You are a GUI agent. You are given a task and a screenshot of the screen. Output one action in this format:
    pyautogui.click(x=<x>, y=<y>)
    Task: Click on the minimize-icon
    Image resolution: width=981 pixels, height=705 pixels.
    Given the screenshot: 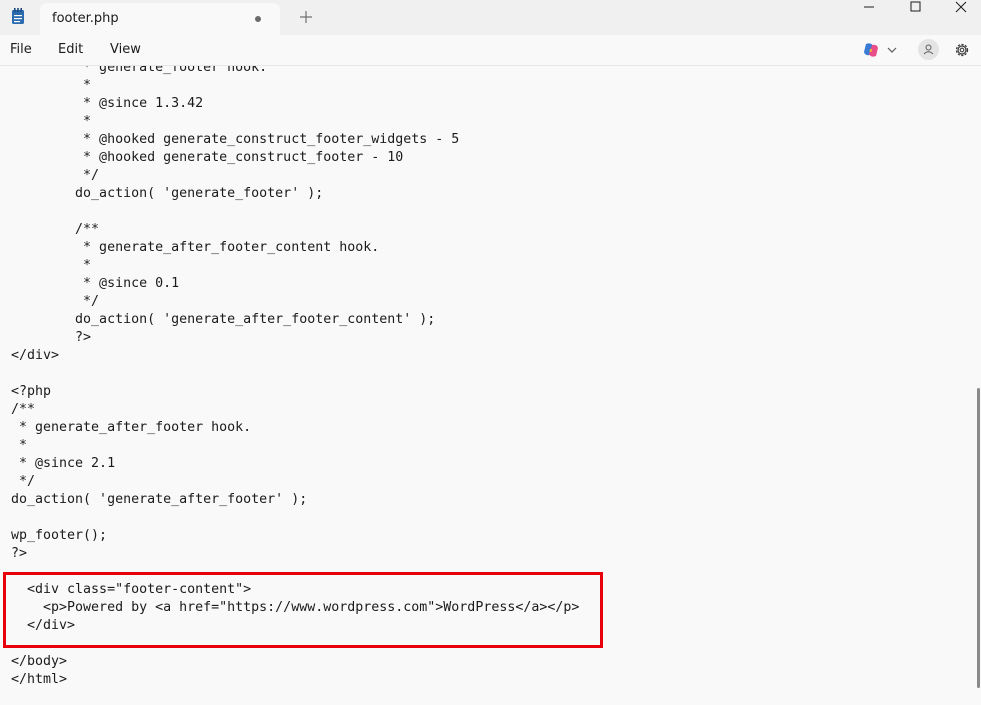 What is the action you would take?
    pyautogui.click(x=869, y=7)
    